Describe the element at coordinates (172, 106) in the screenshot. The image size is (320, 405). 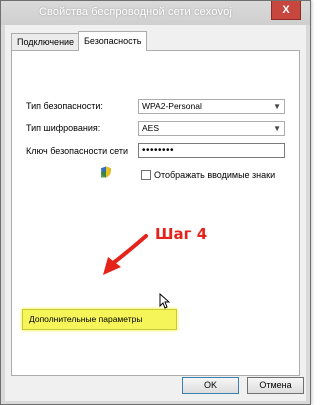
I see `security-type-value: WPA2-Personal` at that location.